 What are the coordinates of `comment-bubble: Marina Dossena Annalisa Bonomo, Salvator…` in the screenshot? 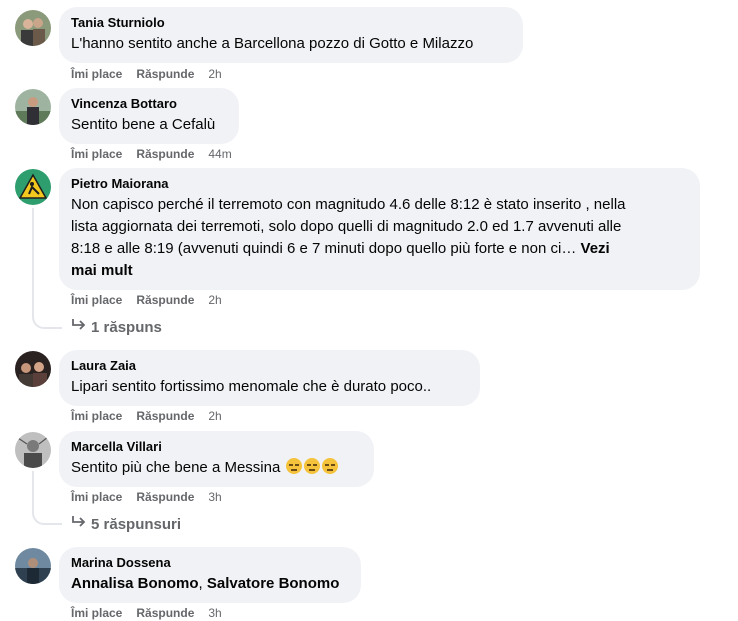 It's located at (210, 575).